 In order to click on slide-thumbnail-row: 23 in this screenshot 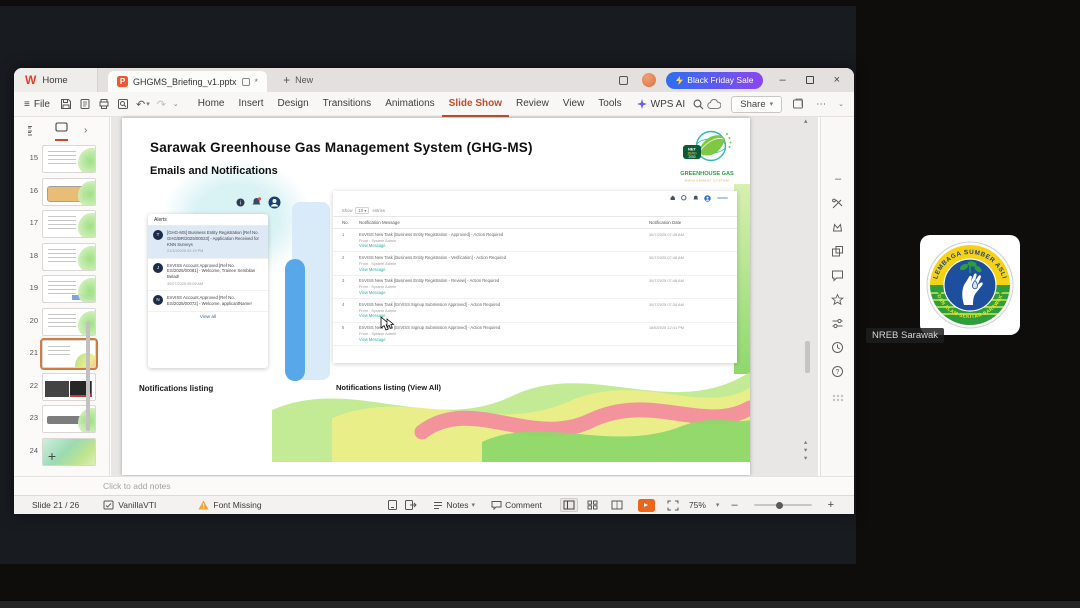, I will do `click(62, 421)`.